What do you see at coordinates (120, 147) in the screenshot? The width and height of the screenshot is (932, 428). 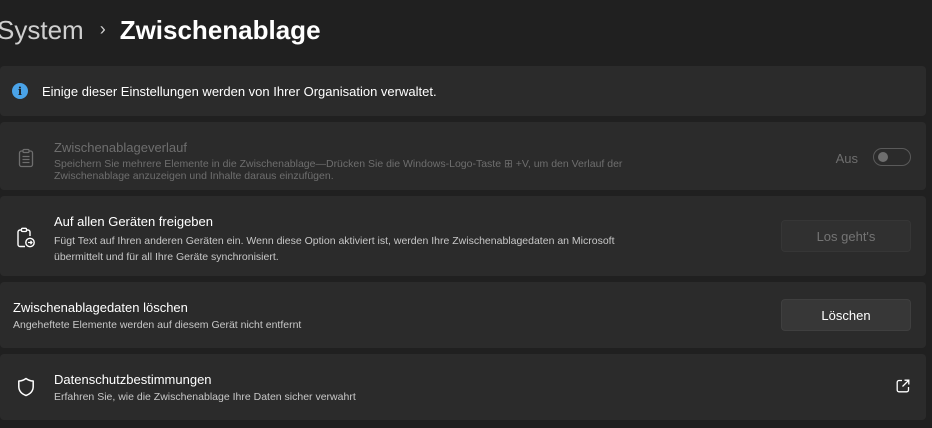 I see `clipboard-history-title: Zwischenablageverlauf` at bounding box center [120, 147].